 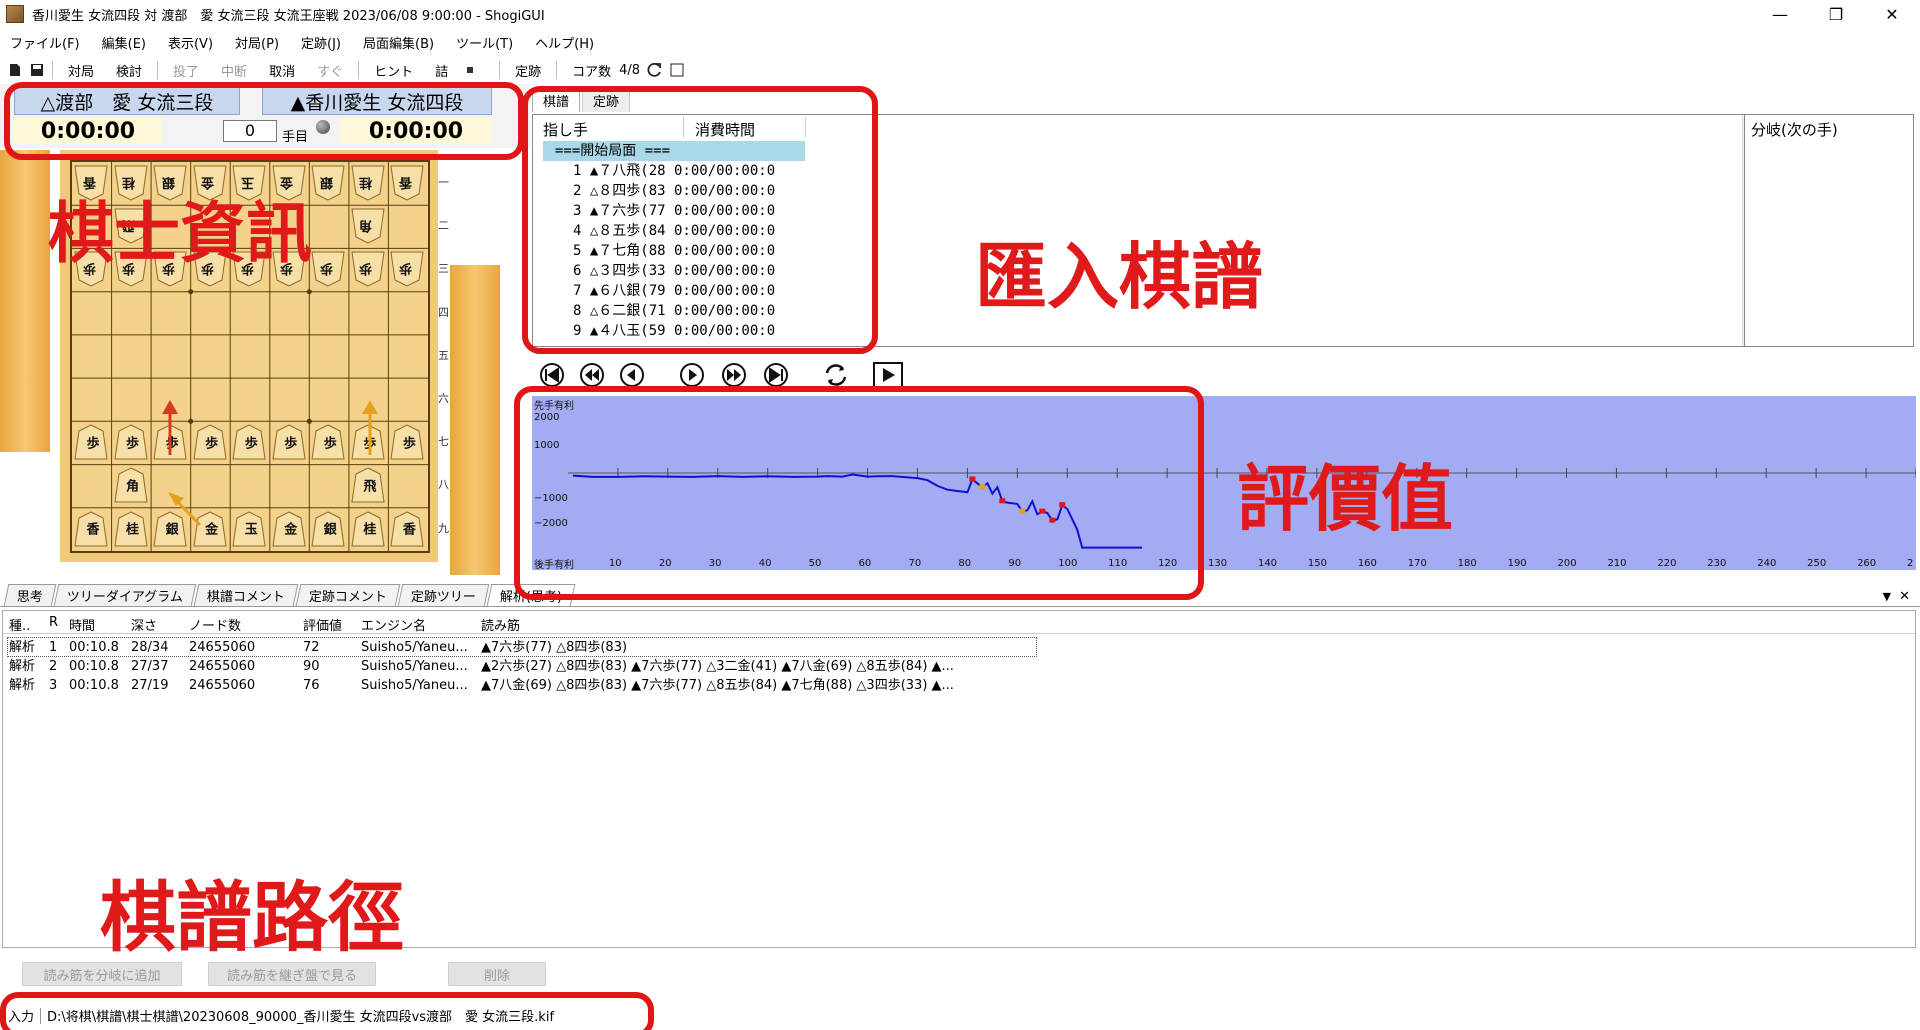 What do you see at coordinates (470, 70) in the screenshot?
I see `stop-icon` at bounding box center [470, 70].